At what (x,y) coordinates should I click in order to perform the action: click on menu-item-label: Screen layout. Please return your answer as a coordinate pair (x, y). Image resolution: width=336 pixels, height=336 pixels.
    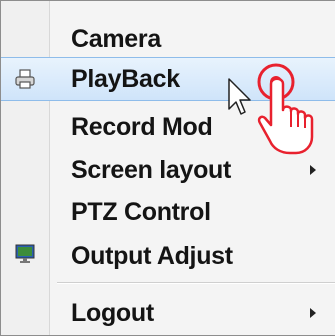
    Looking at the image, I should click on (151, 169).